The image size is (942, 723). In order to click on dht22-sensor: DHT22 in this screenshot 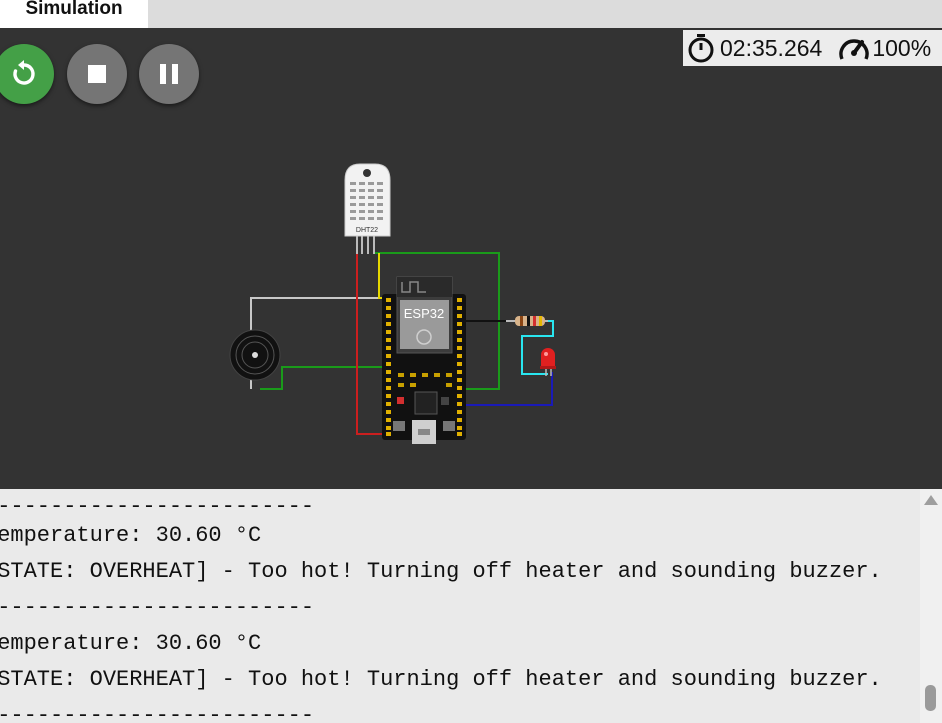, I will do `click(367, 208)`.